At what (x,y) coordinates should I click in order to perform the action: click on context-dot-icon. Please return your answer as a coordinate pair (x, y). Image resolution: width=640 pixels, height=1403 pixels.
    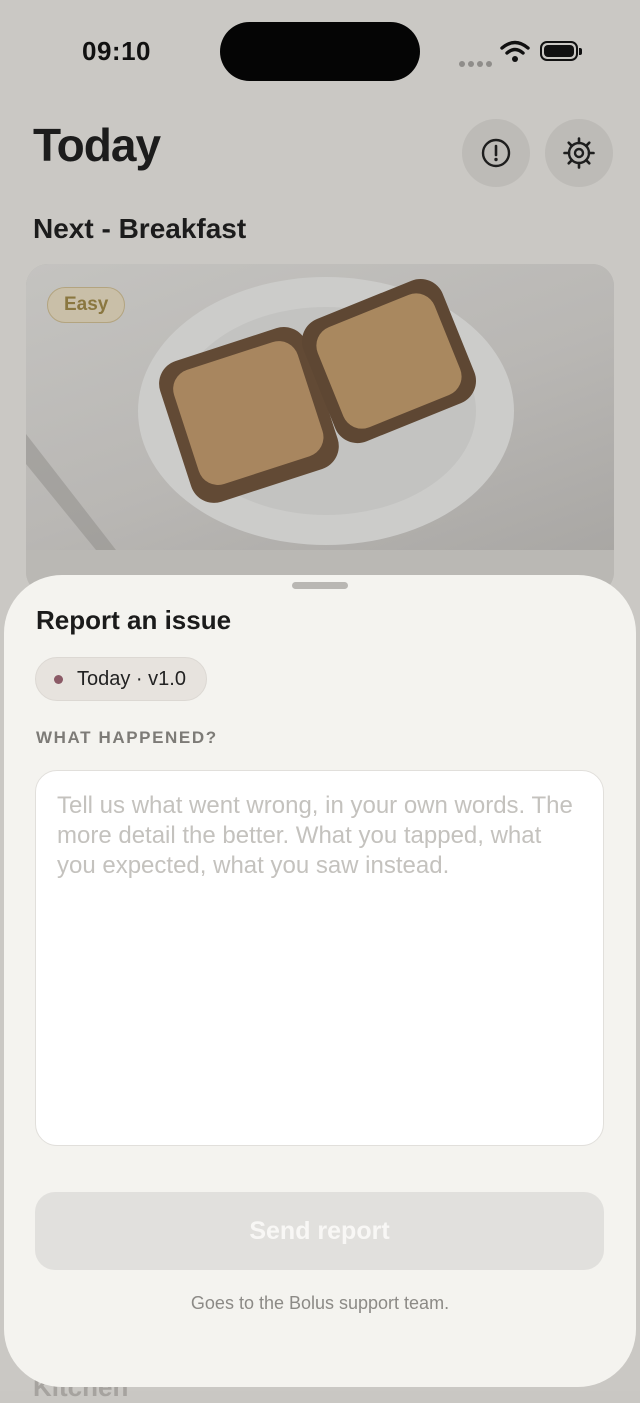
    Looking at the image, I should click on (58, 679).